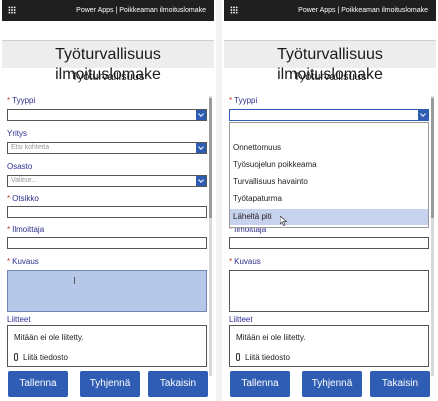 This screenshot has width=438, height=401. I want to click on dropdown-option-hovered: Läheltä piti, so click(329, 217).